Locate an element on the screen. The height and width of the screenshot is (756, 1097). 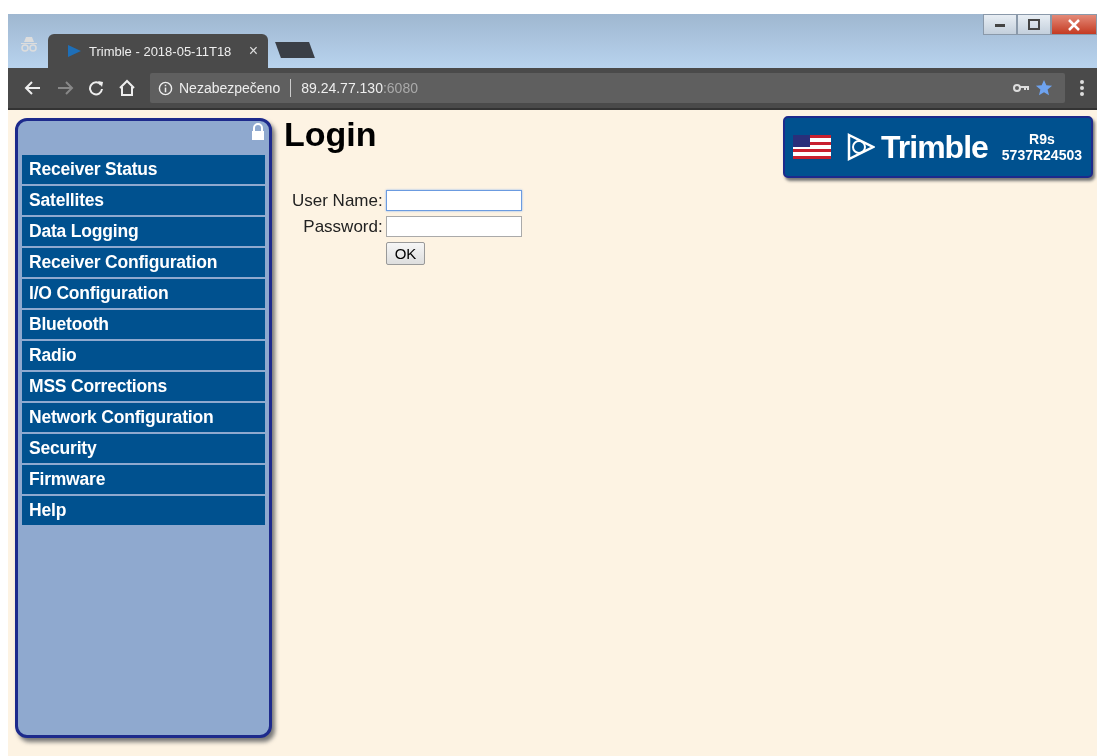
nav-link: Receiver Configuration is located at coordinates (143, 262).